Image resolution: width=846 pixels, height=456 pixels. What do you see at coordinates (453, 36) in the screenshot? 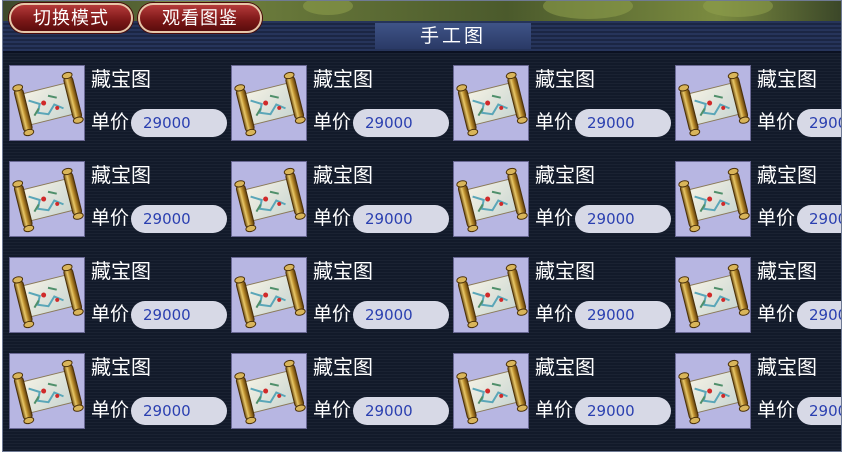
I see `page-title: 手工图` at bounding box center [453, 36].